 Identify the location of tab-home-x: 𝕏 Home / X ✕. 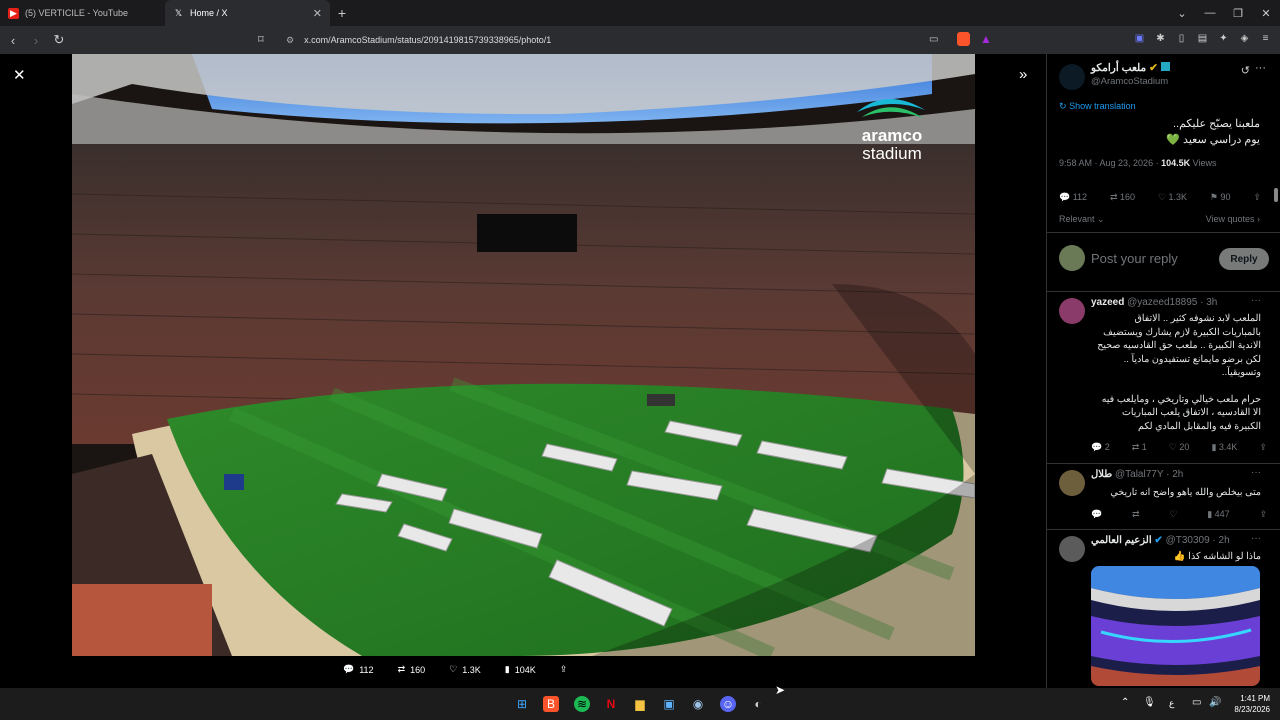
(247, 13).